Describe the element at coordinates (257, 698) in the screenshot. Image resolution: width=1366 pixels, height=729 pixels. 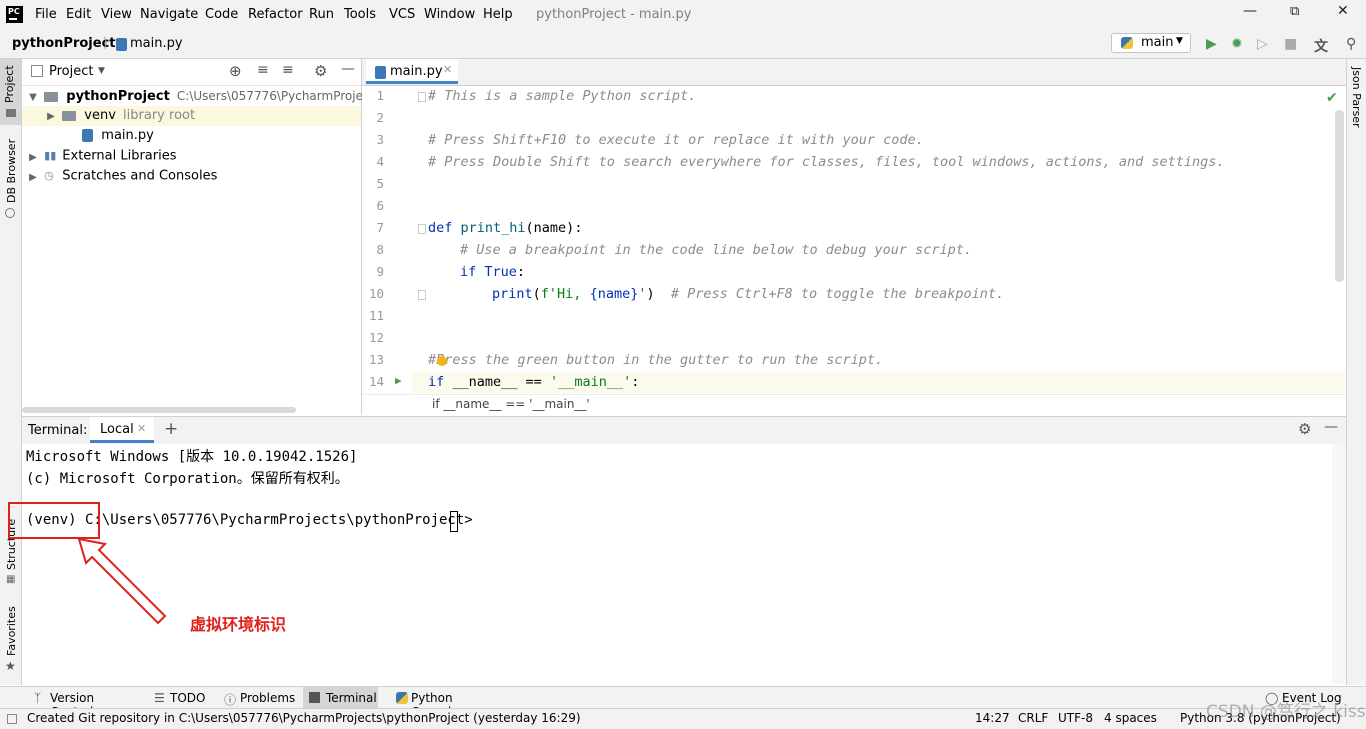
I see `tool-tab-problems: ⓘ Problems` at that location.